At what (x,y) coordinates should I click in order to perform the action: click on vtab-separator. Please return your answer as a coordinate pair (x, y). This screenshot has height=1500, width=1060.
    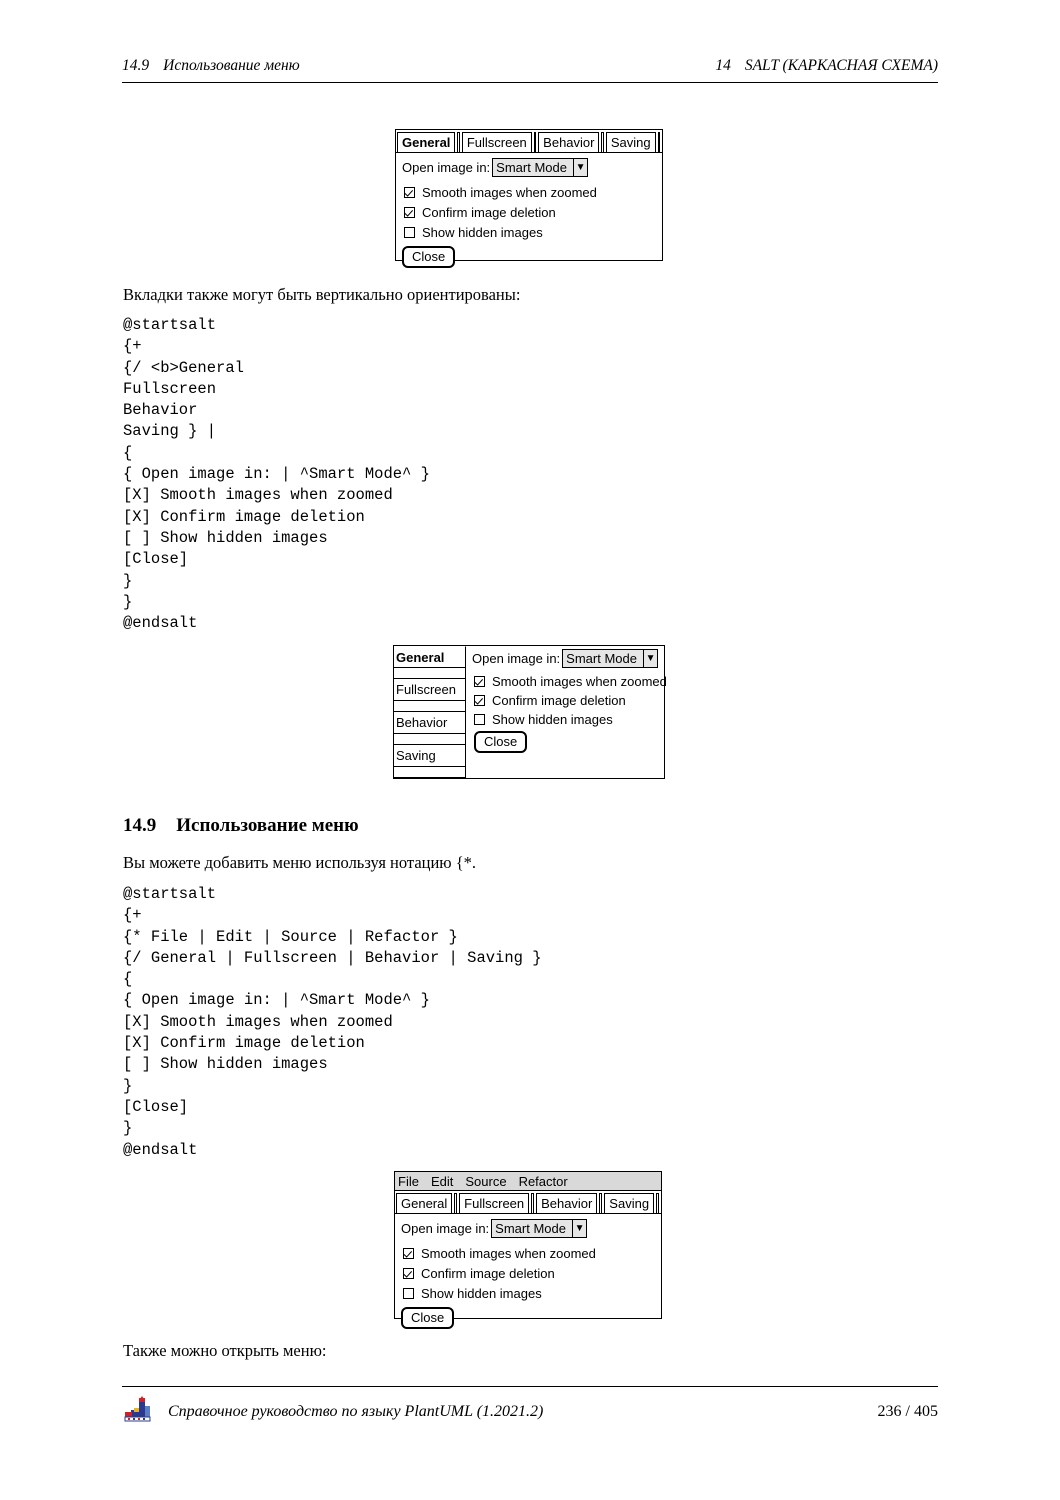
    Looking at the image, I should click on (430, 706).